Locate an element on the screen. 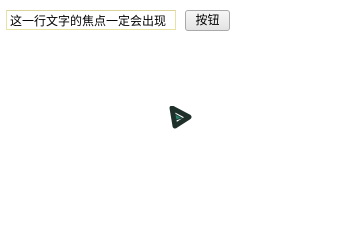  action-button: 按钮 is located at coordinates (207, 20).